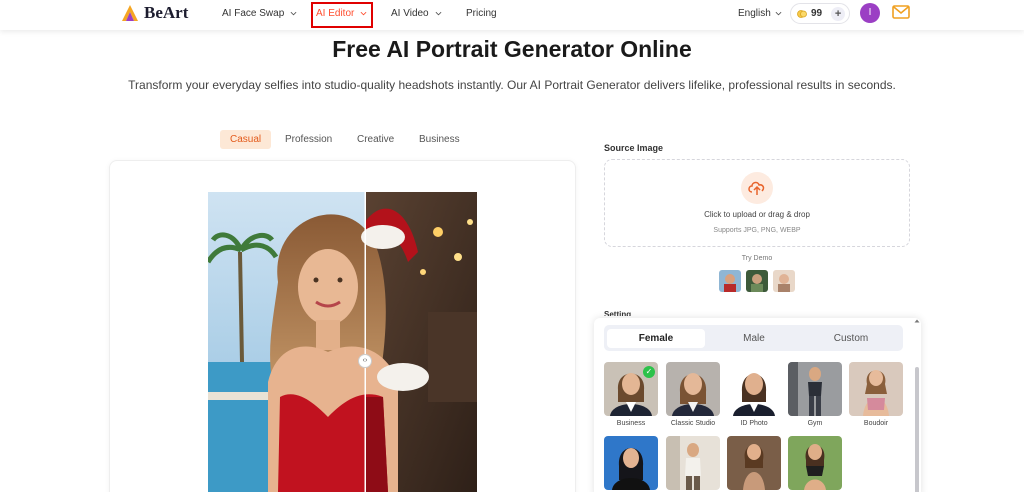  I want to click on upload-icon-circle, so click(757, 188).